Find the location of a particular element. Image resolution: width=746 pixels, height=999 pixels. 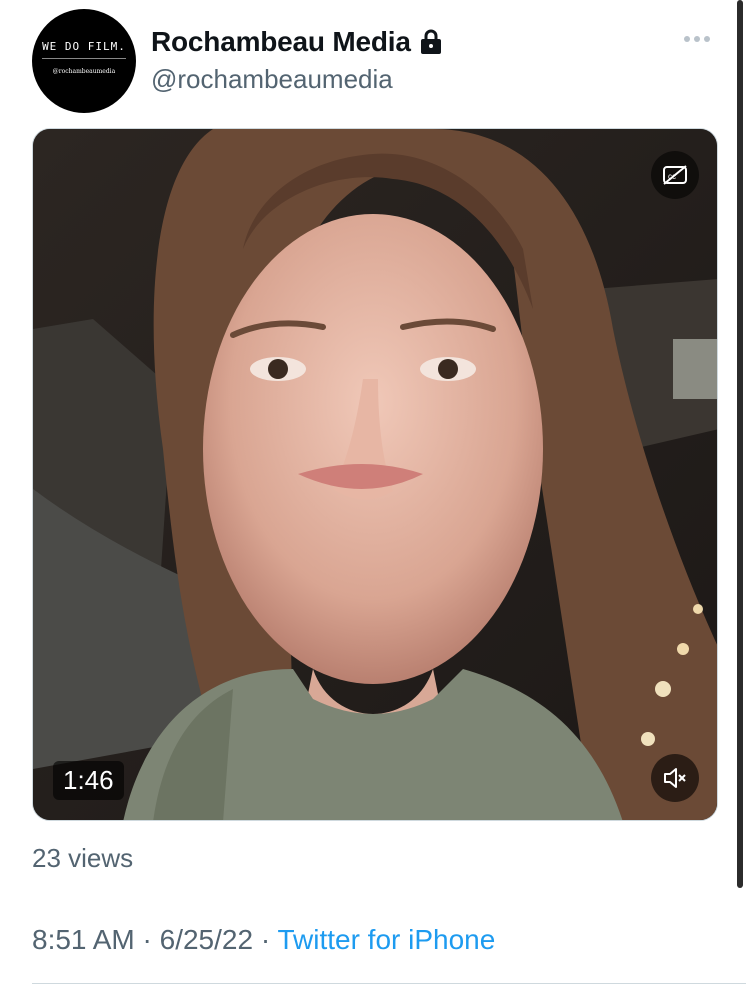

view-count: 23 views is located at coordinates (83, 858).